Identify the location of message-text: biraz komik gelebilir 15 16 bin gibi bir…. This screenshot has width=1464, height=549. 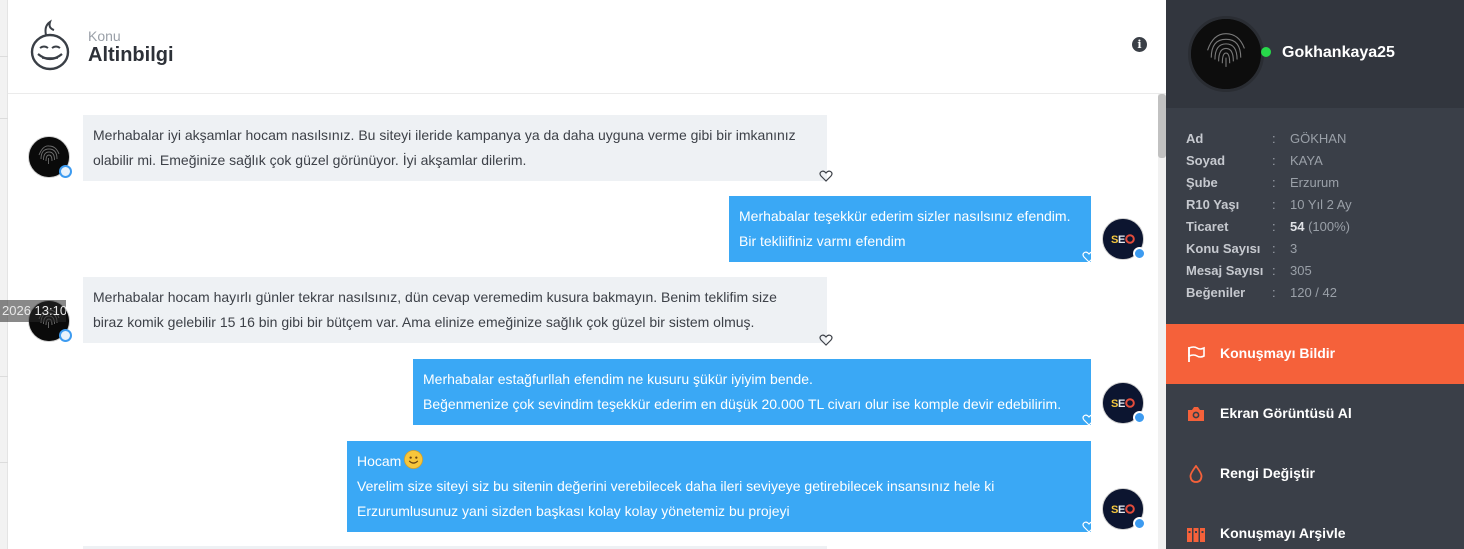
(424, 322).